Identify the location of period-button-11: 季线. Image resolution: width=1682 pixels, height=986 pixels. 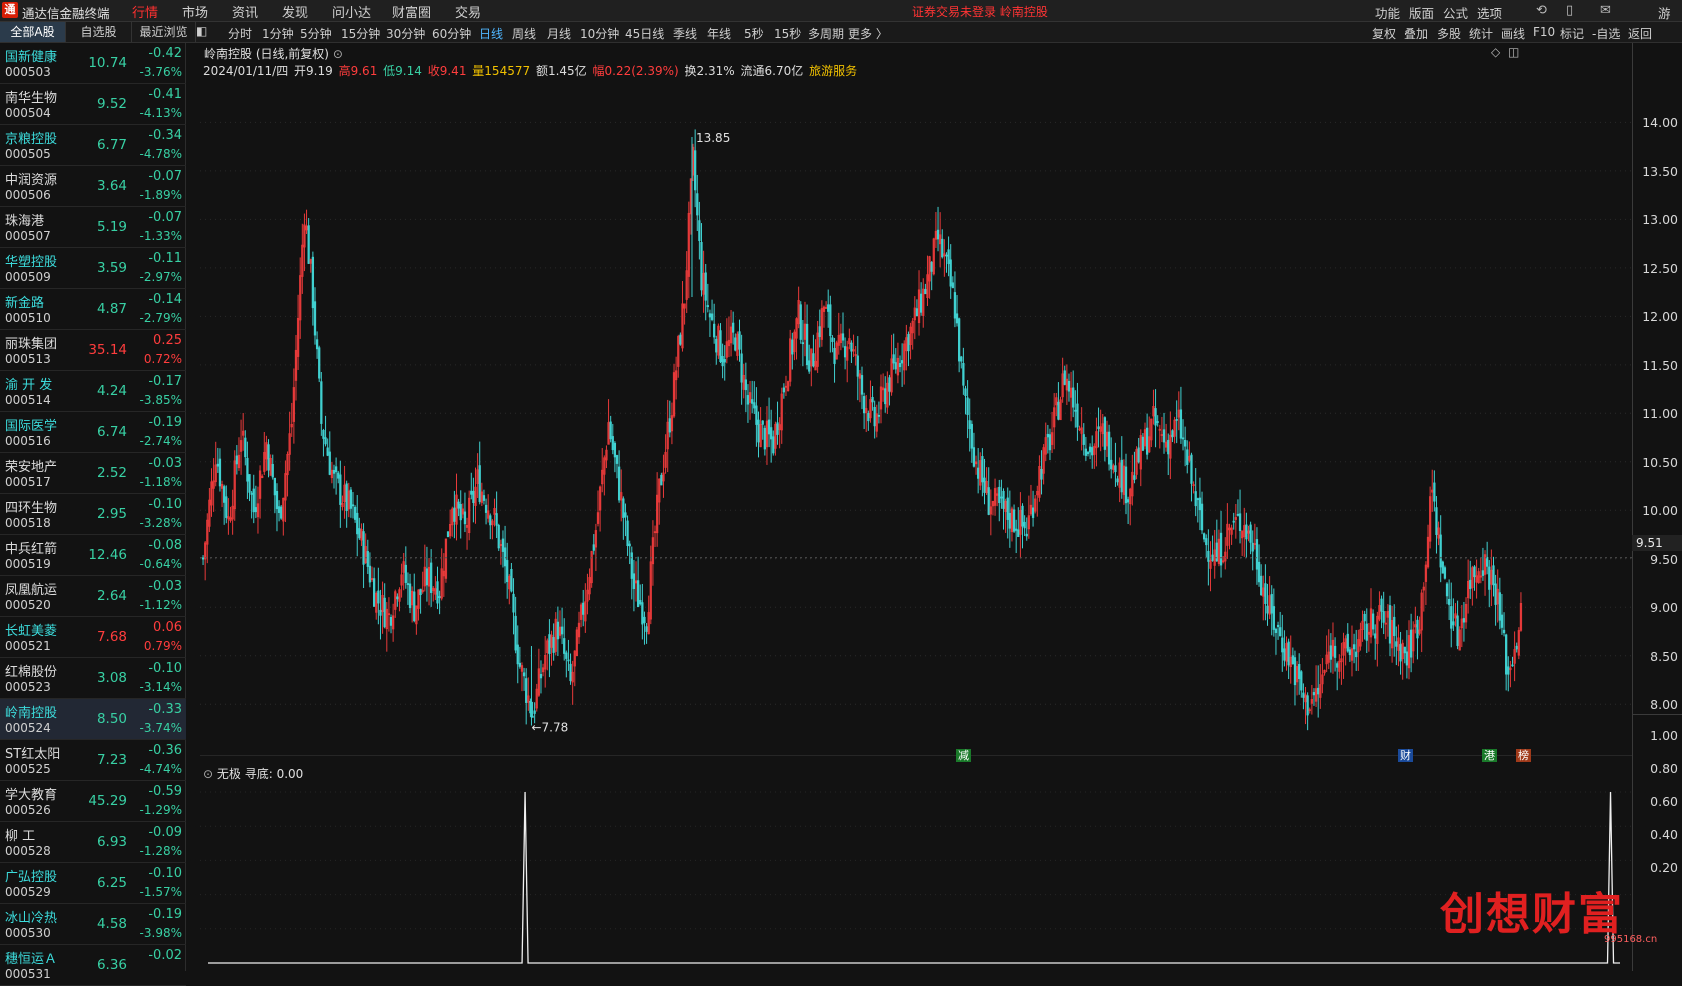
(685, 33).